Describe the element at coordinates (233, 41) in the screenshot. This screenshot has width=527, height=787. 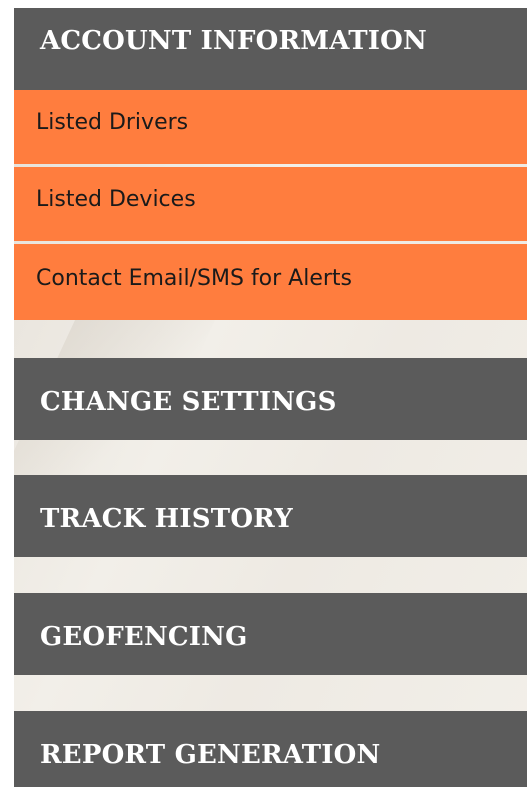
I see `menu-heading-label: ACCOUNT INFORMATION` at that location.